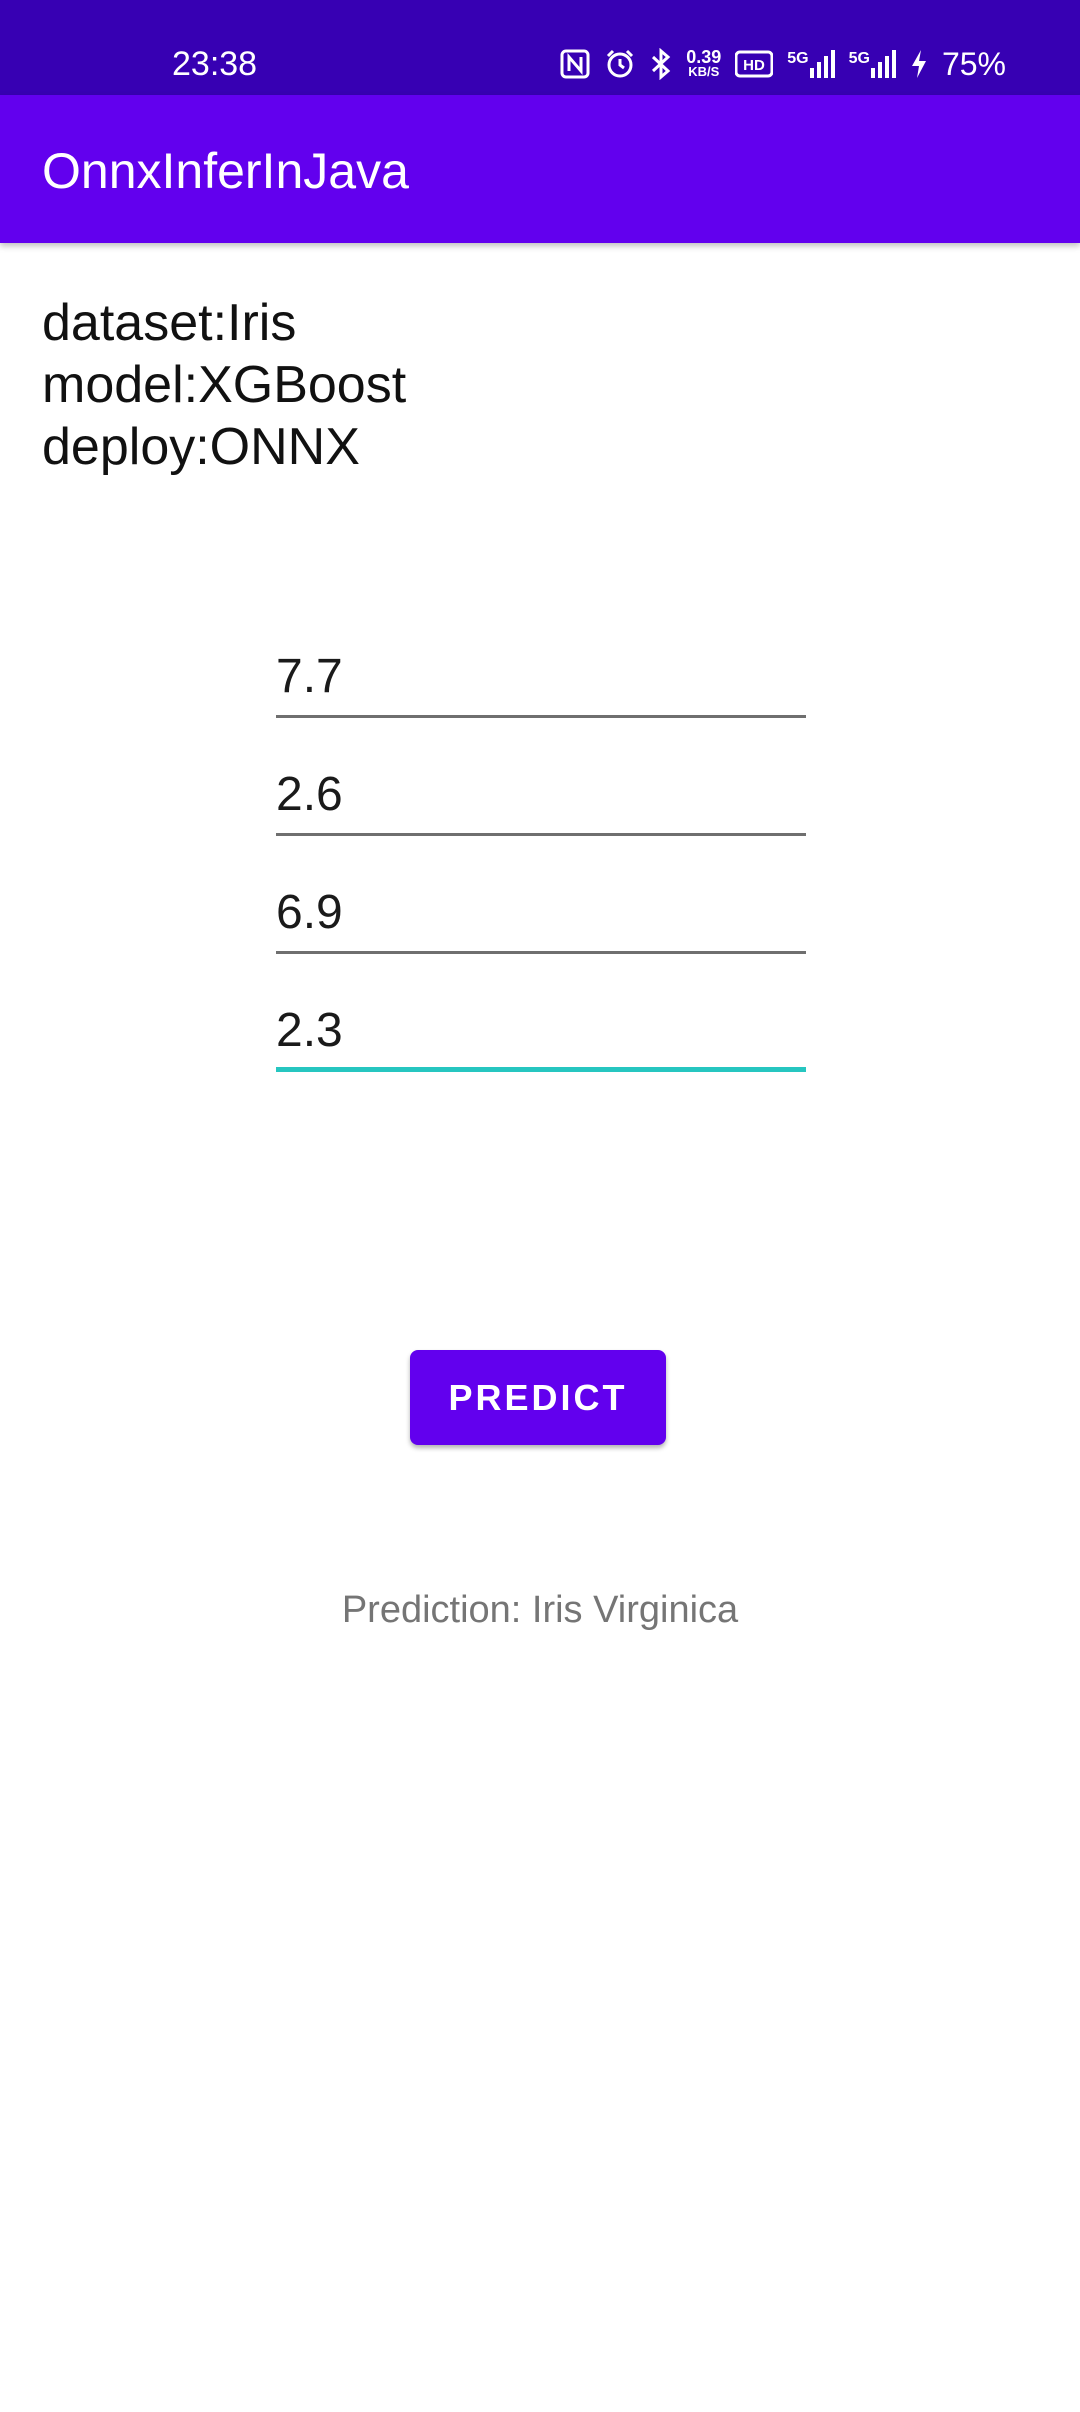  I want to click on alarm-icon, so click(620, 64).